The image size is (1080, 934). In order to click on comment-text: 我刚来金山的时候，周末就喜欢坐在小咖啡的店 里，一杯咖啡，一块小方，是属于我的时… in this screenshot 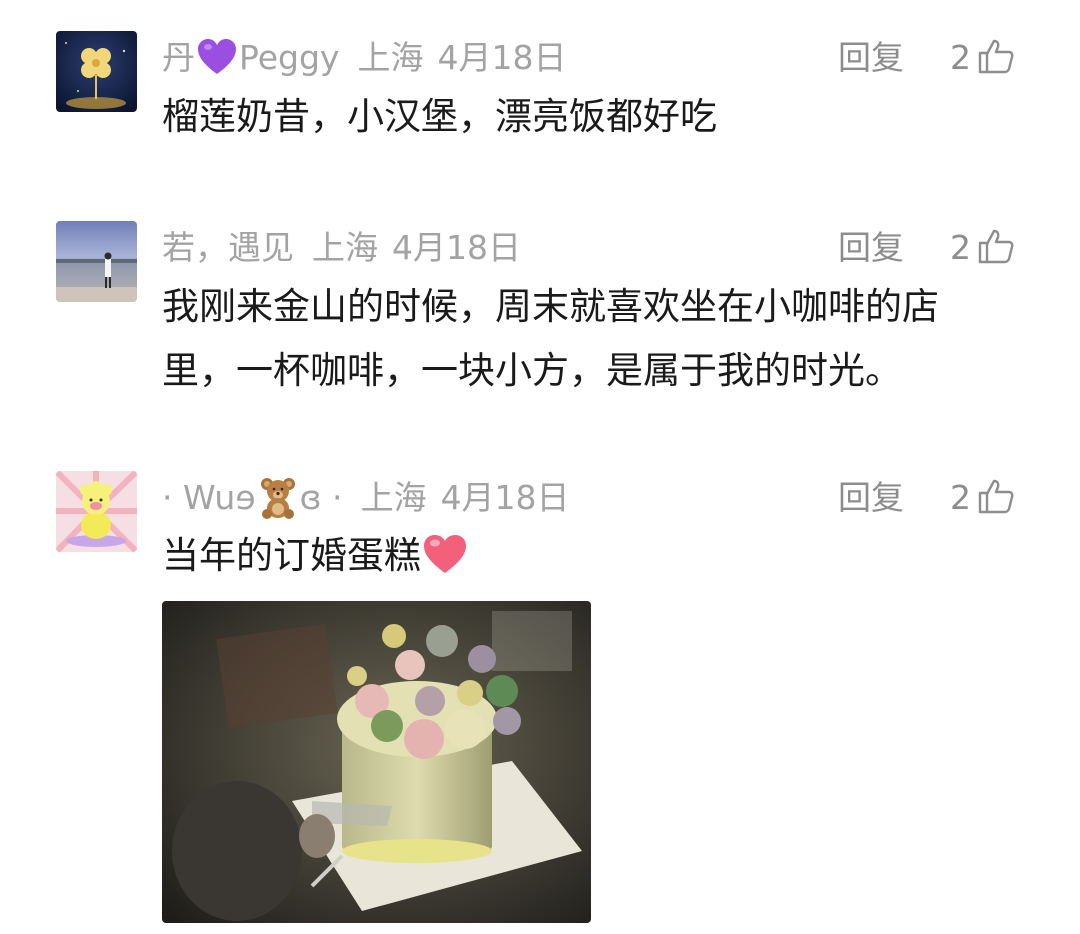, I will do `click(592, 339)`.